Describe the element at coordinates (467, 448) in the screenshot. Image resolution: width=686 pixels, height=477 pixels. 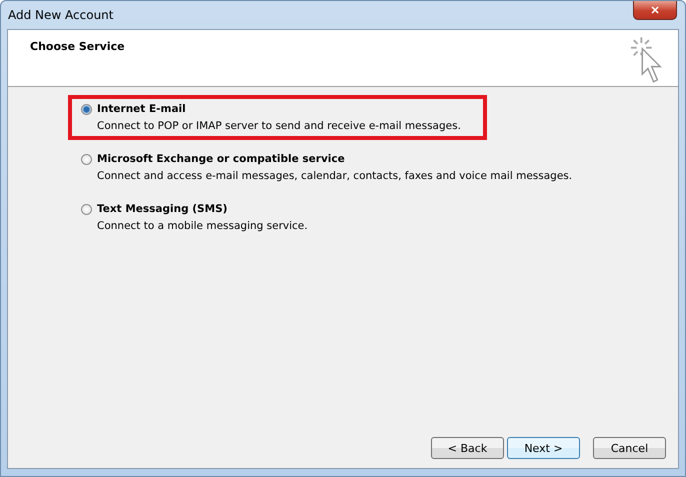
I see `dialog-button: < Back` at that location.